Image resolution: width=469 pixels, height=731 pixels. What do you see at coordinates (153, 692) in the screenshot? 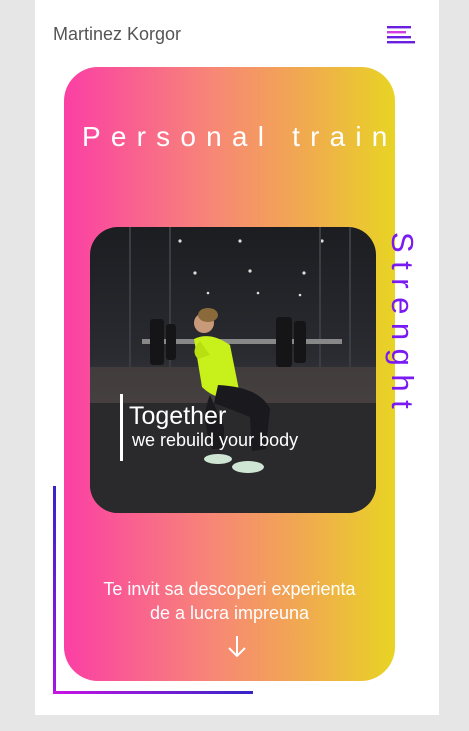
I see `decorative-corner-line-horizontal` at bounding box center [153, 692].